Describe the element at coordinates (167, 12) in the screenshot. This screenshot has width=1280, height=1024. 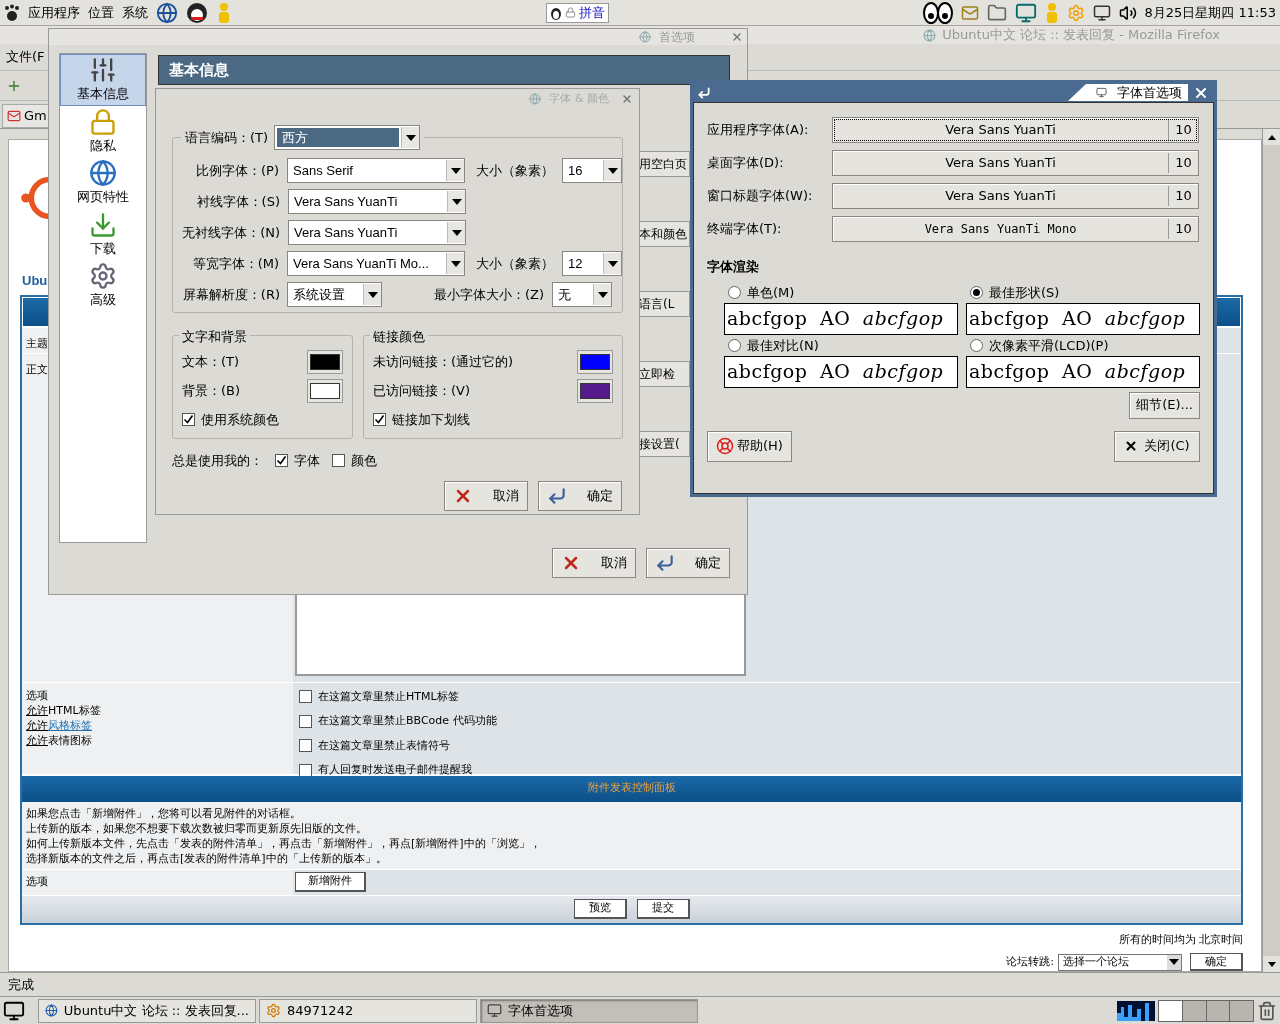
I see `globe-icon` at that location.